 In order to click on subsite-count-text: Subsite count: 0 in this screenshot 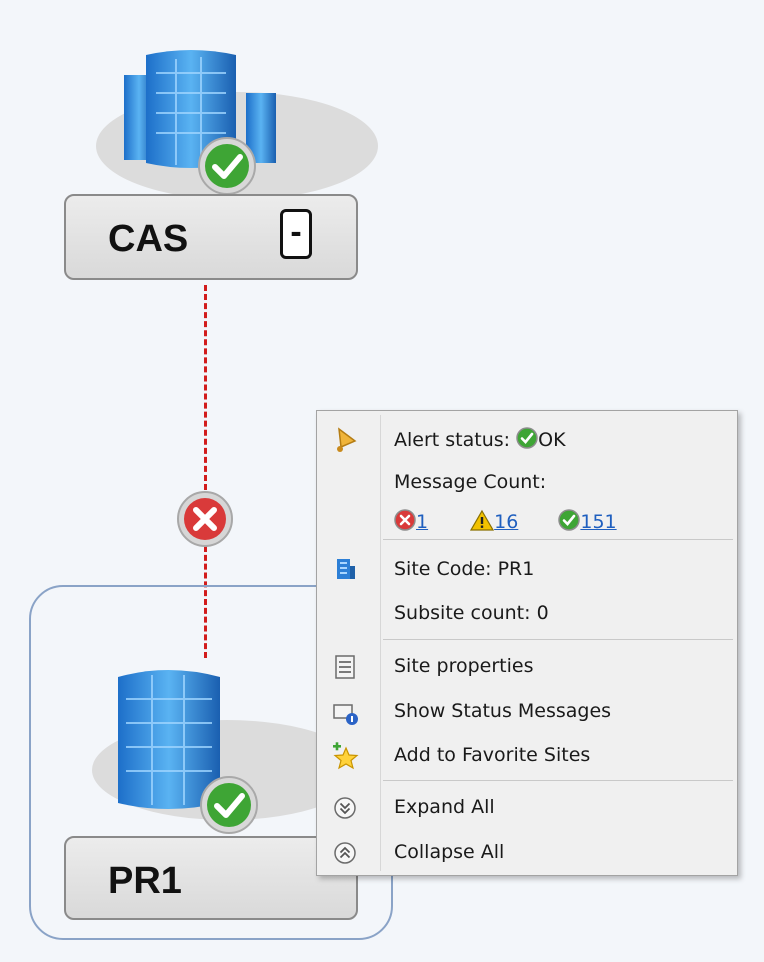, I will do `click(471, 613)`.